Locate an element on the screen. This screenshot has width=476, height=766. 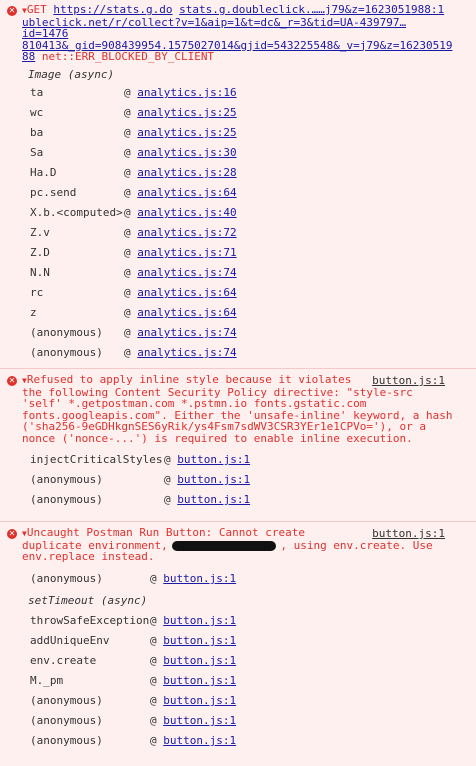
function-name: M._pm is located at coordinates (47, 680).